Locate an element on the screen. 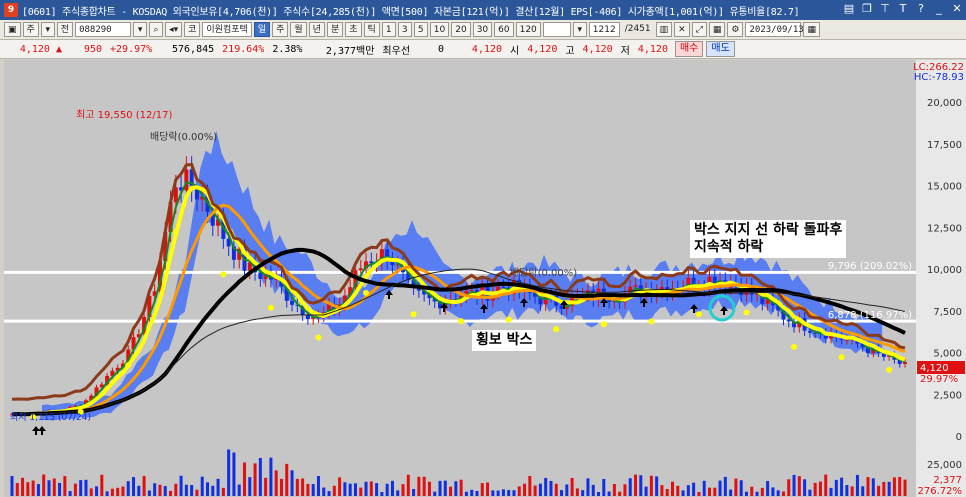 Image resolution: width=966 pixels, height=497 pixels. minute-10: 10 is located at coordinates (439, 29).